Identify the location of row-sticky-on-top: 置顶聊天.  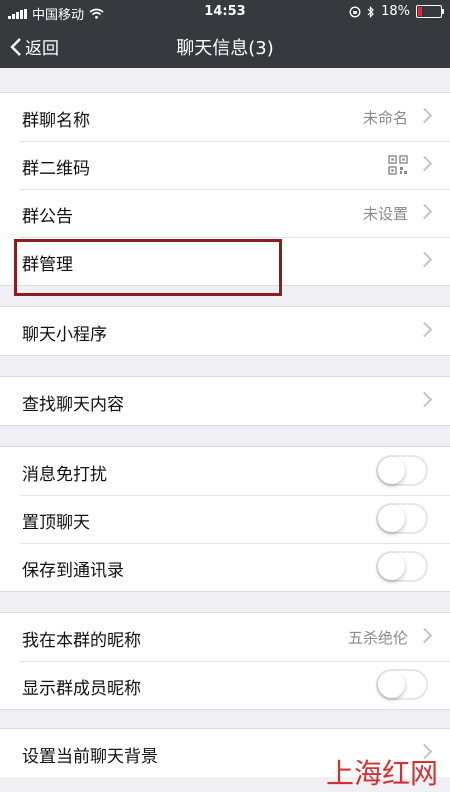
(225, 519).